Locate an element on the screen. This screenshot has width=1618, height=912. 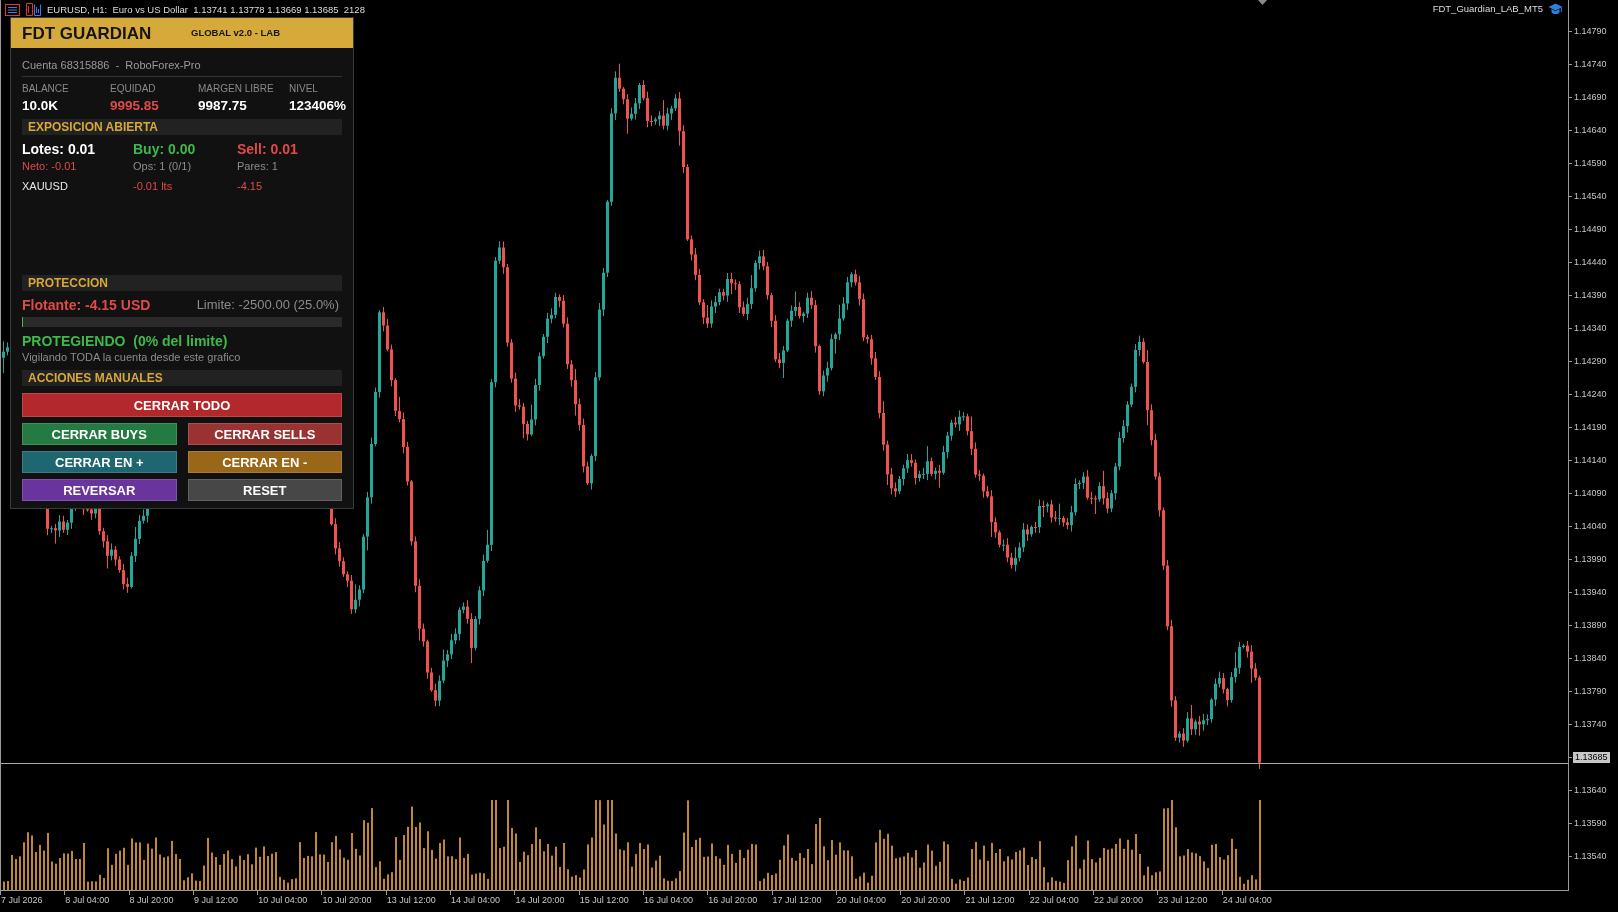
time-label: 16 Jul 20:00 is located at coordinates (733, 900).